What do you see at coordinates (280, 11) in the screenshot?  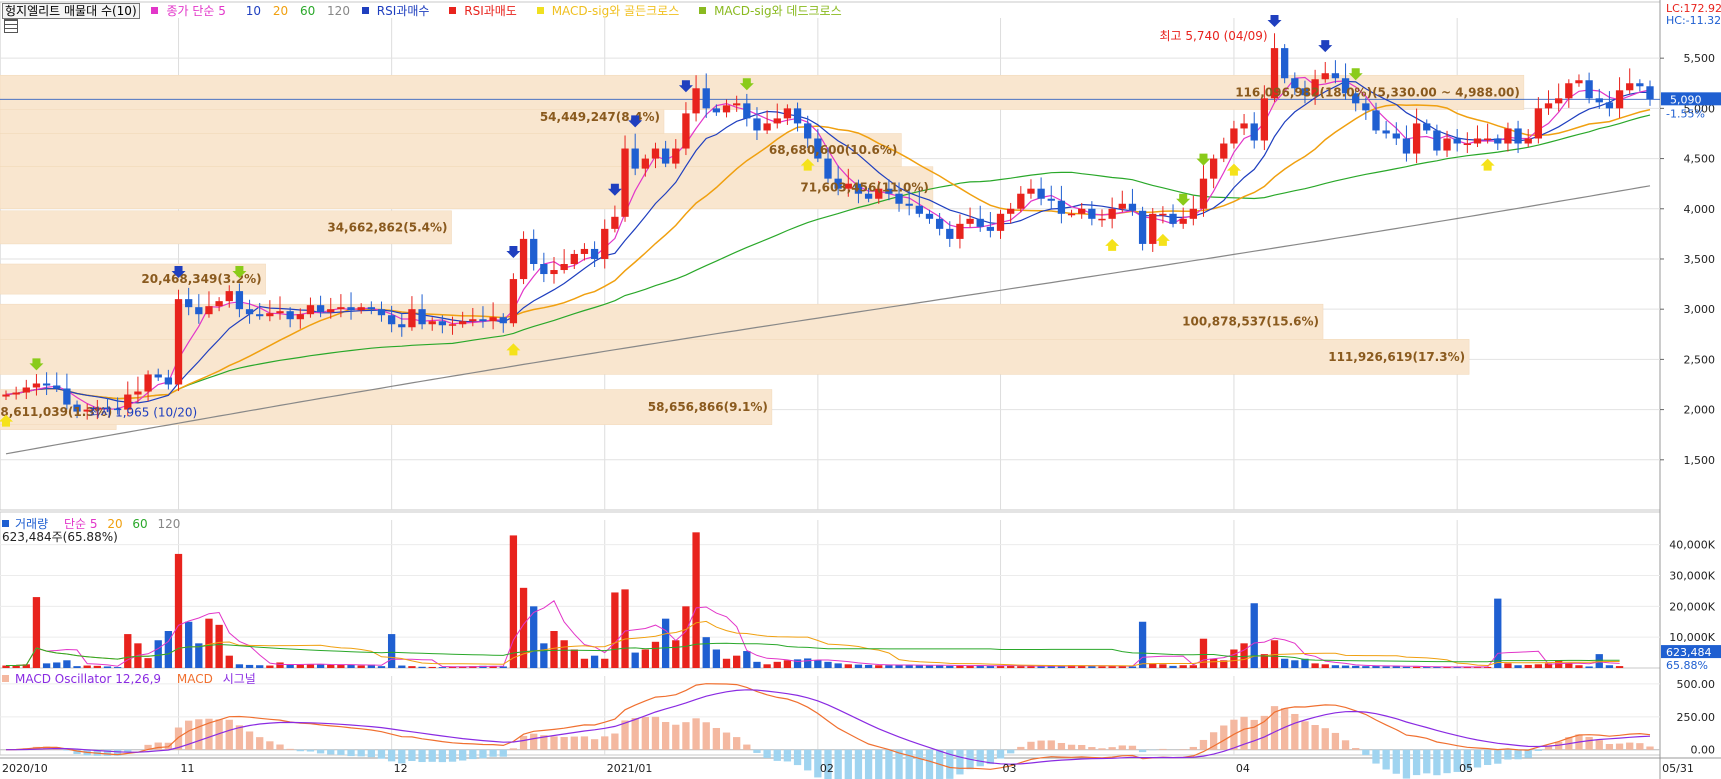 I see `ma20-label: 20` at bounding box center [280, 11].